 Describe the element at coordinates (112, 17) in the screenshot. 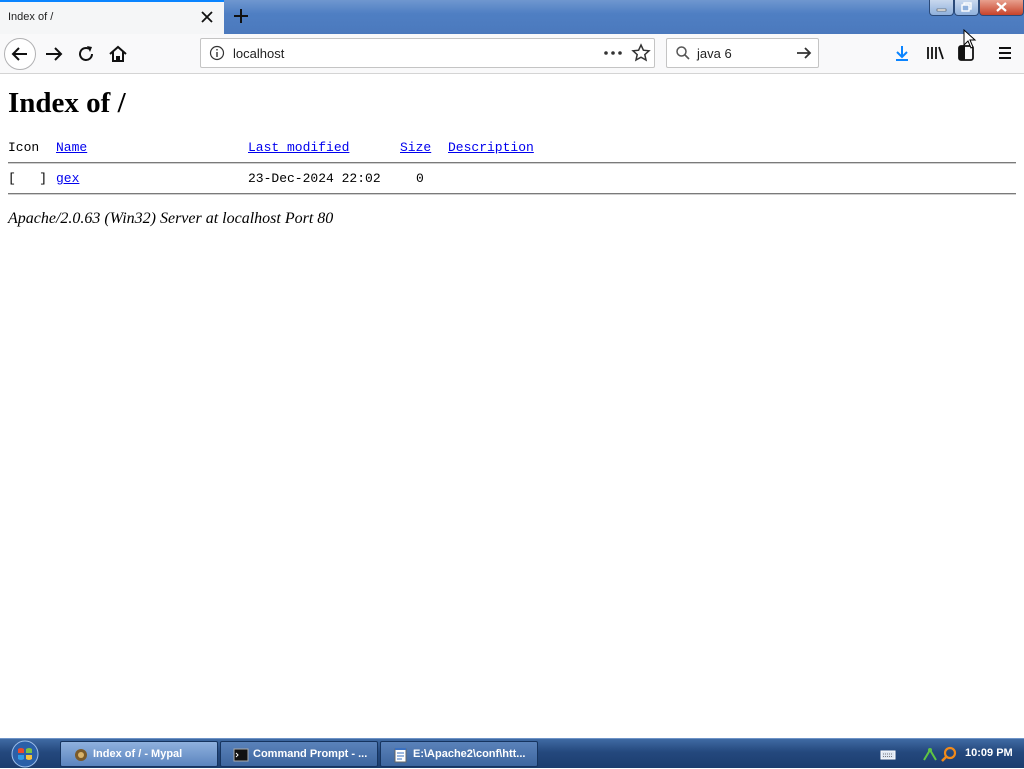

I see `tab-index: Index of /` at that location.